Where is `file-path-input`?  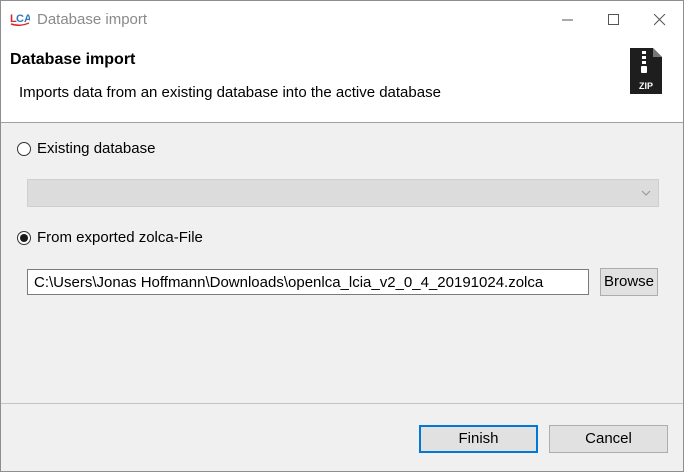 file-path-input is located at coordinates (308, 282).